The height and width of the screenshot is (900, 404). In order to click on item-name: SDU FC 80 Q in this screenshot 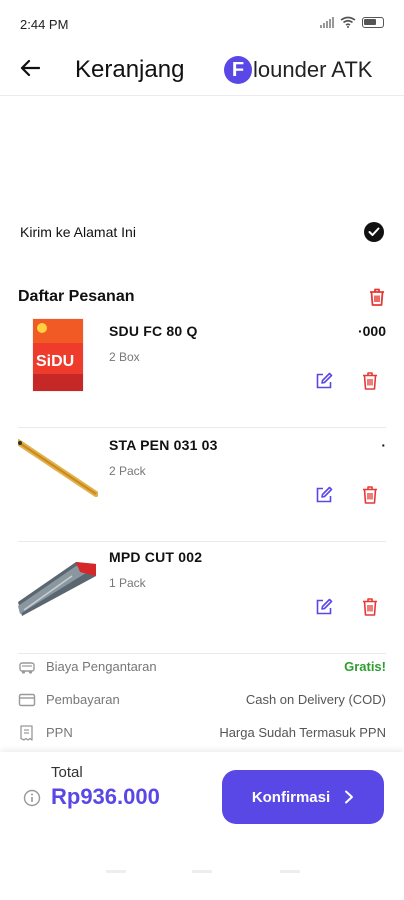, I will do `click(153, 331)`.